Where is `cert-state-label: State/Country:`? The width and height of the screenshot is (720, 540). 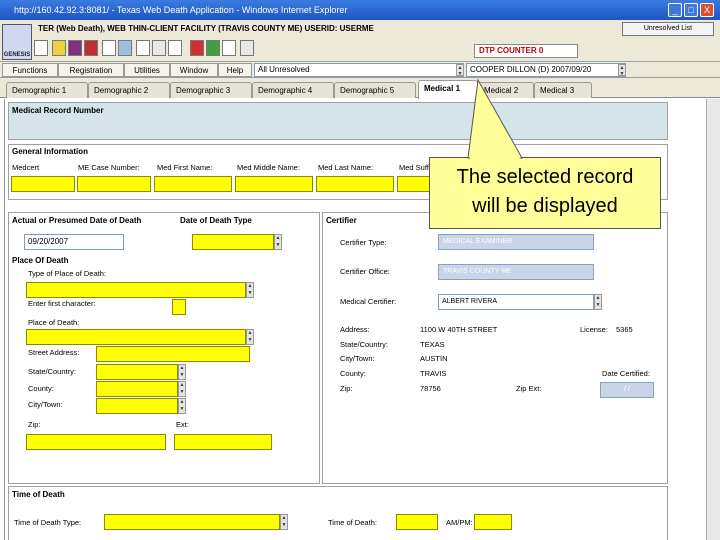
cert-state-label: State/Country: is located at coordinates (364, 344).